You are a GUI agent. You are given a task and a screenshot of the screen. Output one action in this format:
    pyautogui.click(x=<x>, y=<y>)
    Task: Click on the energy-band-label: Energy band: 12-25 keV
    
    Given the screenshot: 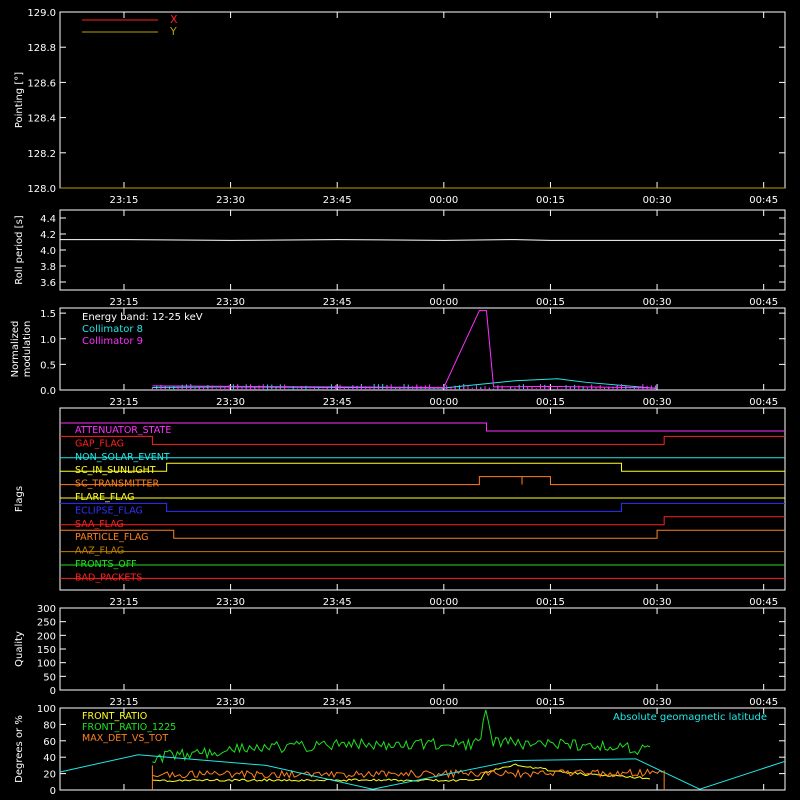 What is the action you would take?
    pyautogui.click(x=142, y=317)
    